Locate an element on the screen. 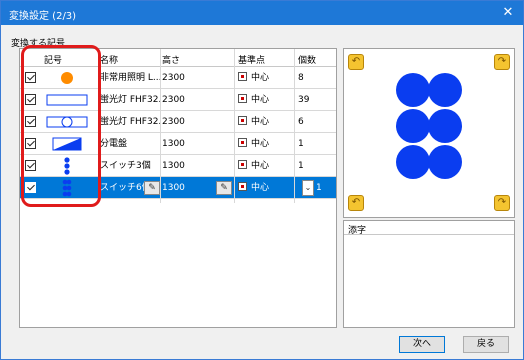 Image resolution: width=524 pixels, height=360 pixels. rotate-left-icon: ↶ is located at coordinates (356, 62).